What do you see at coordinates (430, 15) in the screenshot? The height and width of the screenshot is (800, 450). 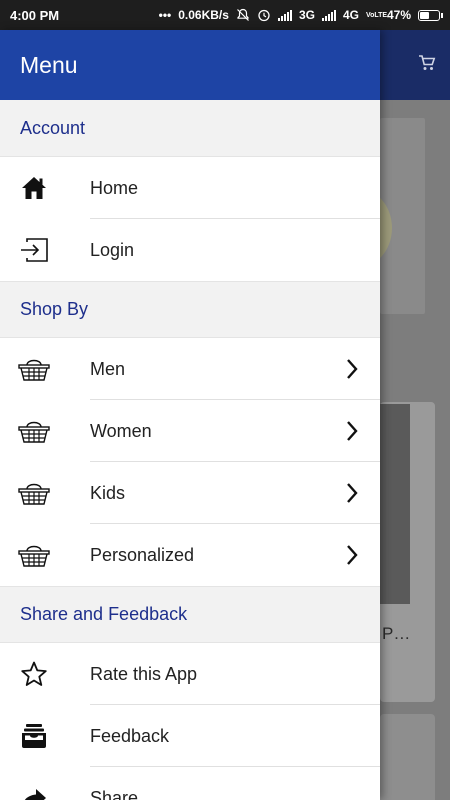 I see `battery-icon` at bounding box center [430, 15].